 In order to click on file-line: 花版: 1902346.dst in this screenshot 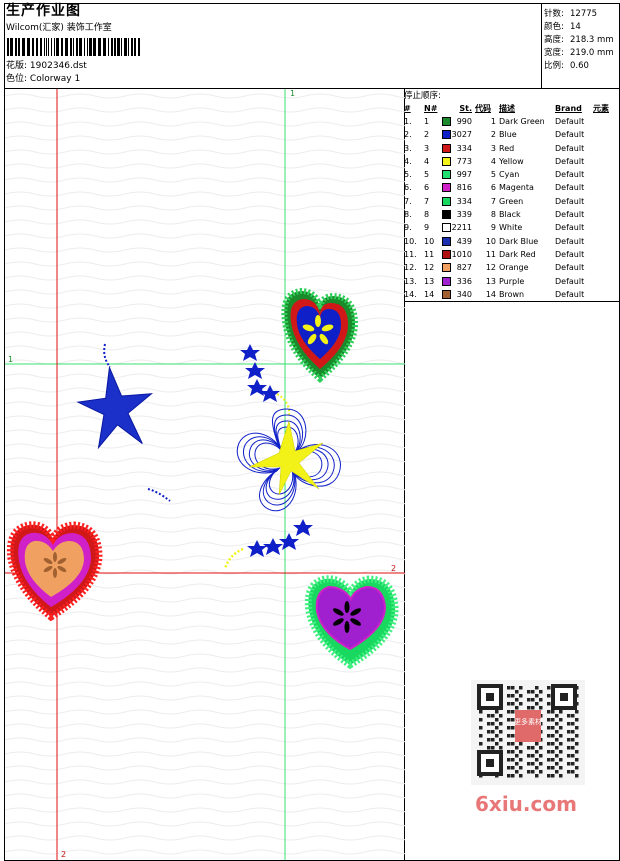, I will do `click(46, 66)`.